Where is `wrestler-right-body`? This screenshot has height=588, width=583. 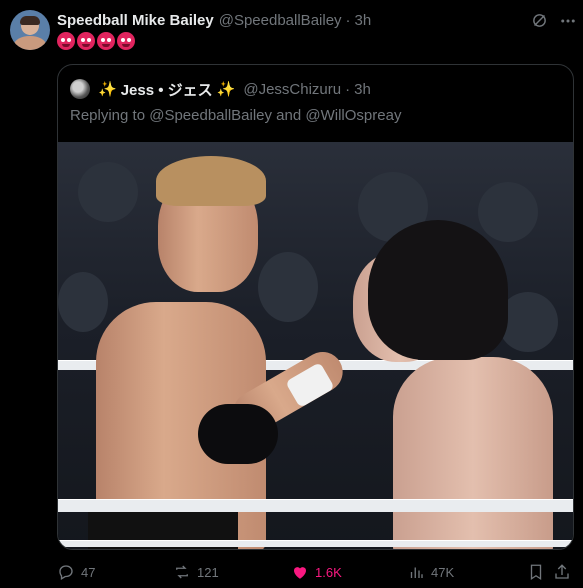 wrestler-right-body is located at coordinates (473, 453).